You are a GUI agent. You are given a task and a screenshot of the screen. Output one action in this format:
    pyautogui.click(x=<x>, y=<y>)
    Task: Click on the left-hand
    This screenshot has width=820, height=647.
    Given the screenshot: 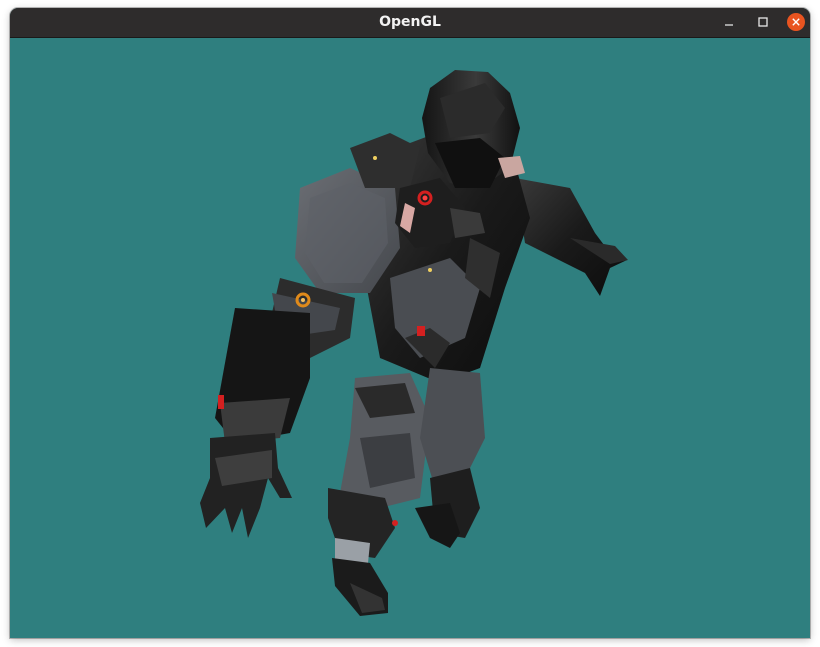 What is the action you would take?
    pyautogui.click(x=246, y=485)
    